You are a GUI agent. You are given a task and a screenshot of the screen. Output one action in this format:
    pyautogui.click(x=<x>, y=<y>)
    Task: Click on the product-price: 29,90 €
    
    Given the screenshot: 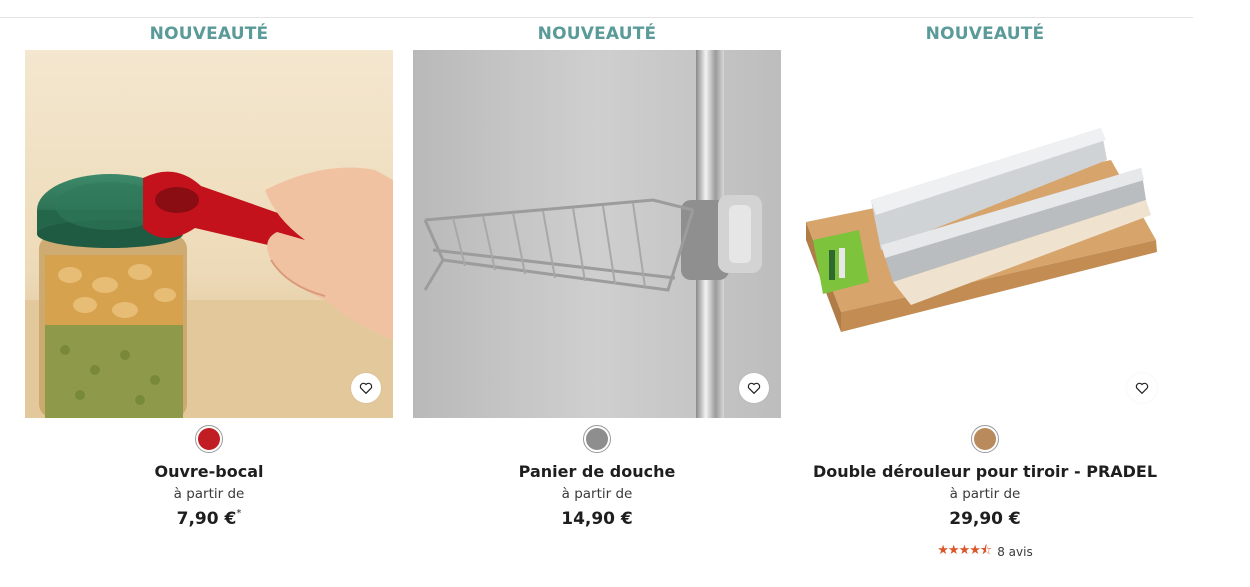 What is the action you would take?
    pyautogui.click(x=985, y=519)
    